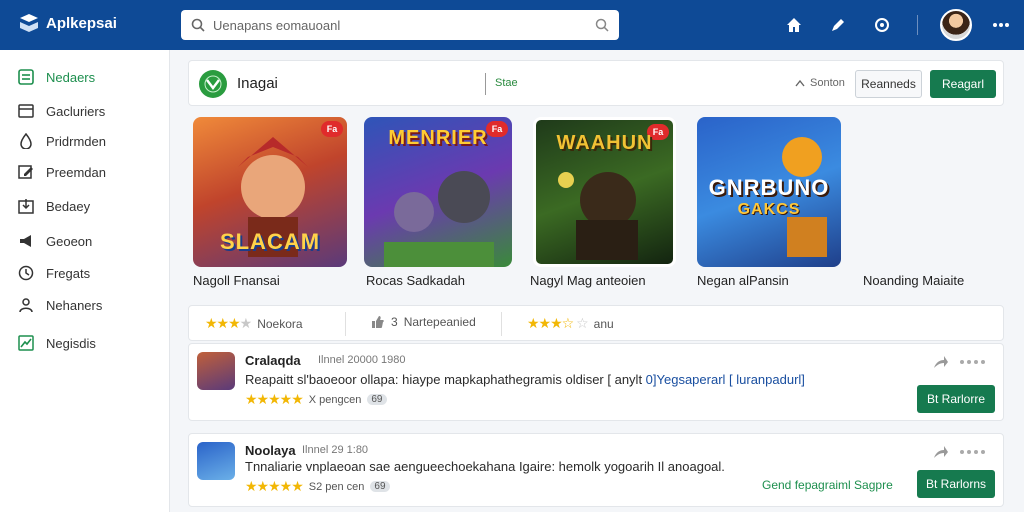 The height and width of the screenshot is (512, 1024). I want to click on review-link: Gend fepagraiml Sagpre, so click(827, 485).